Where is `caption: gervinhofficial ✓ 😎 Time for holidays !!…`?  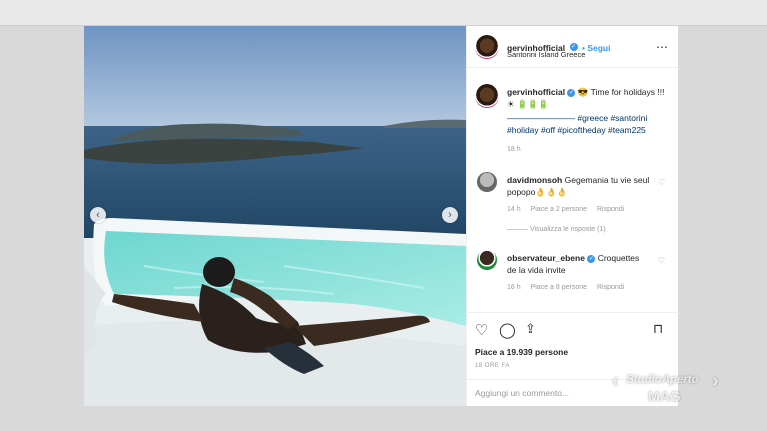 caption: gervinhofficial ✓ 😎 Time for holidays !!… is located at coordinates (587, 98).